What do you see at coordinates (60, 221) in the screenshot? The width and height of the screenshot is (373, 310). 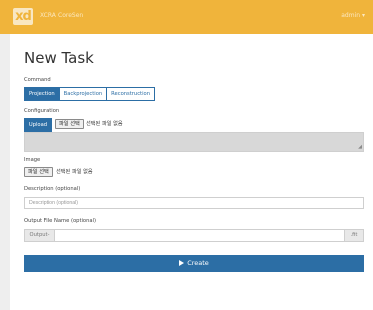 I see `output-label: Output File Name (optional)` at bounding box center [60, 221].